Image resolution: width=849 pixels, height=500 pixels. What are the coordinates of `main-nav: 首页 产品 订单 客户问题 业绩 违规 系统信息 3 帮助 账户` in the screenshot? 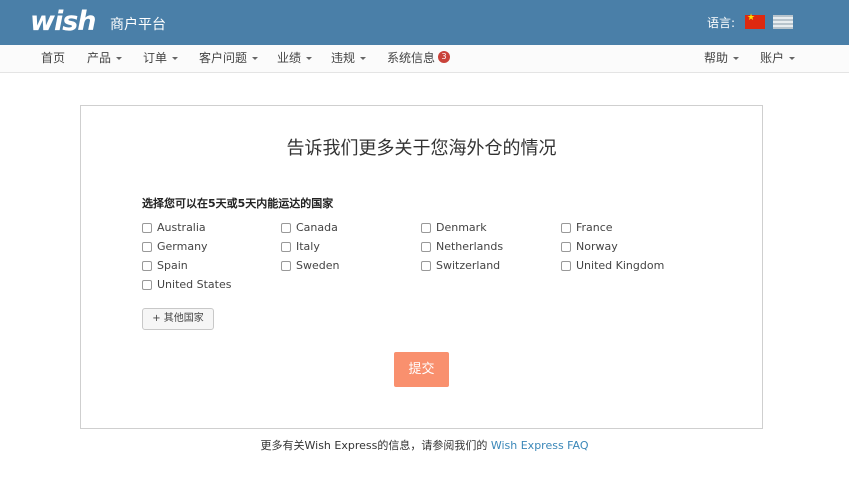 It's located at (424, 59).